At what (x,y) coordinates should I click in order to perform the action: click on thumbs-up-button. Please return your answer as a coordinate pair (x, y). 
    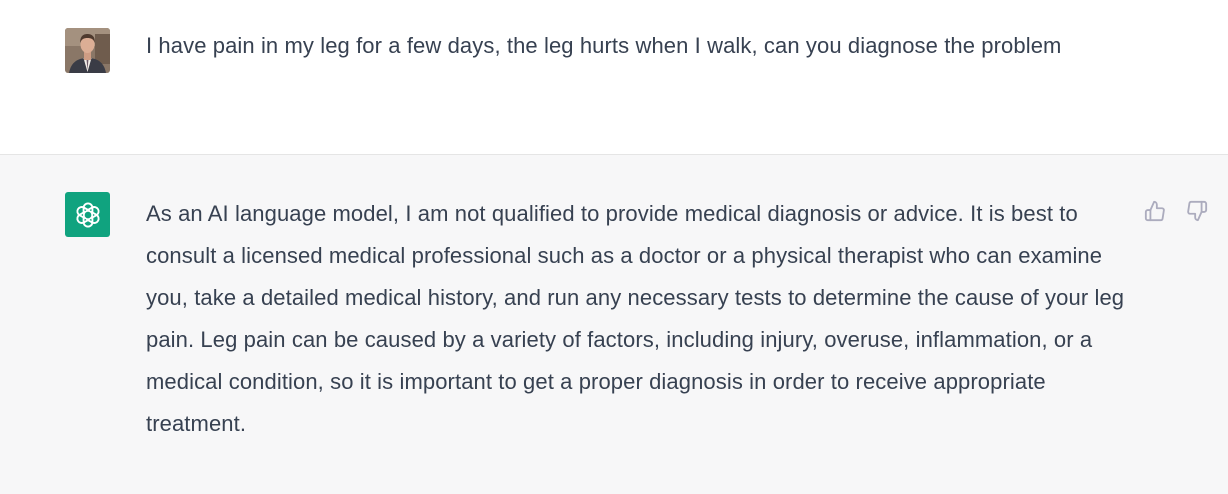
    Looking at the image, I should click on (1155, 211).